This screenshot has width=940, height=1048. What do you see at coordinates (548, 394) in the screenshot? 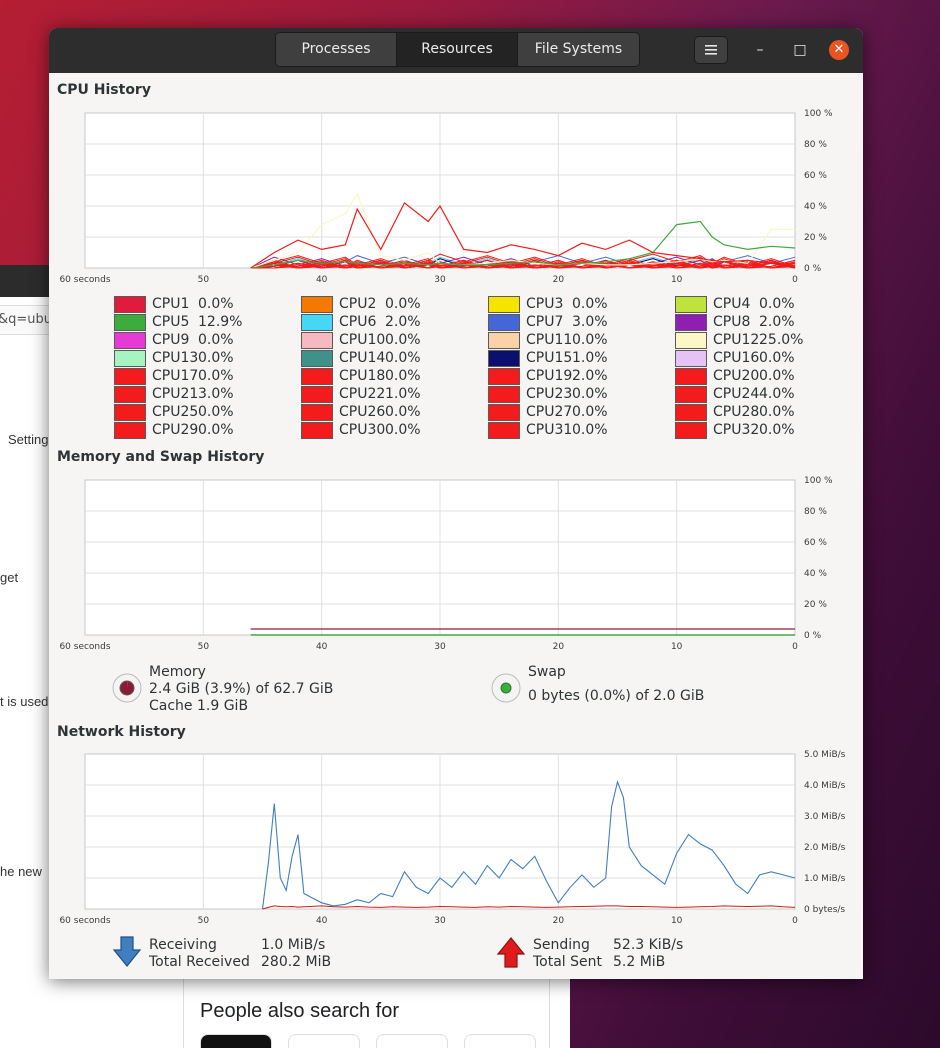
I see `cpu-legend-item: CPU23 0.0%` at bounding box center [548, 394].